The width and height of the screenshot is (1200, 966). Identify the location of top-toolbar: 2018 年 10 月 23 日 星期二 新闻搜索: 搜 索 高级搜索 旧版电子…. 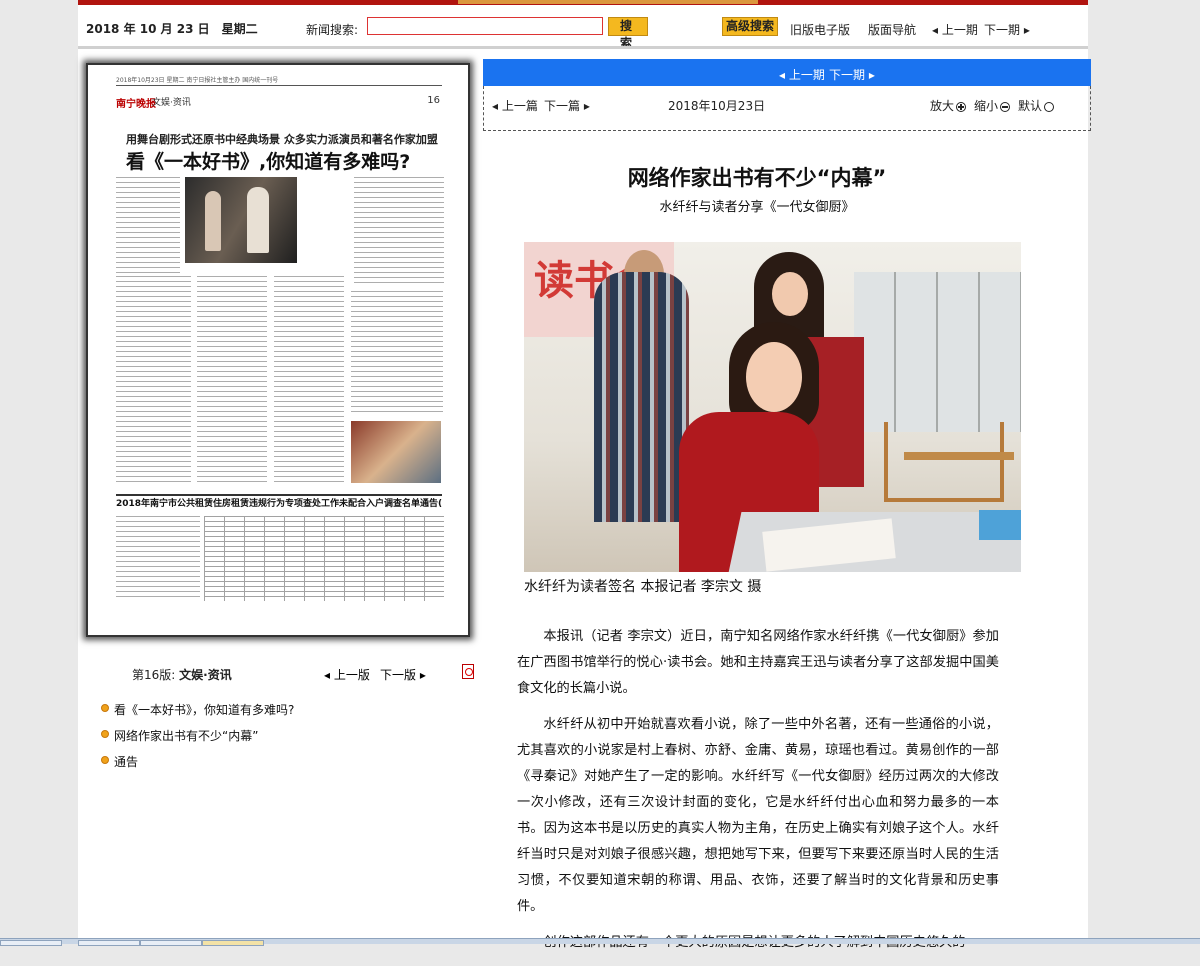
(583, 29).